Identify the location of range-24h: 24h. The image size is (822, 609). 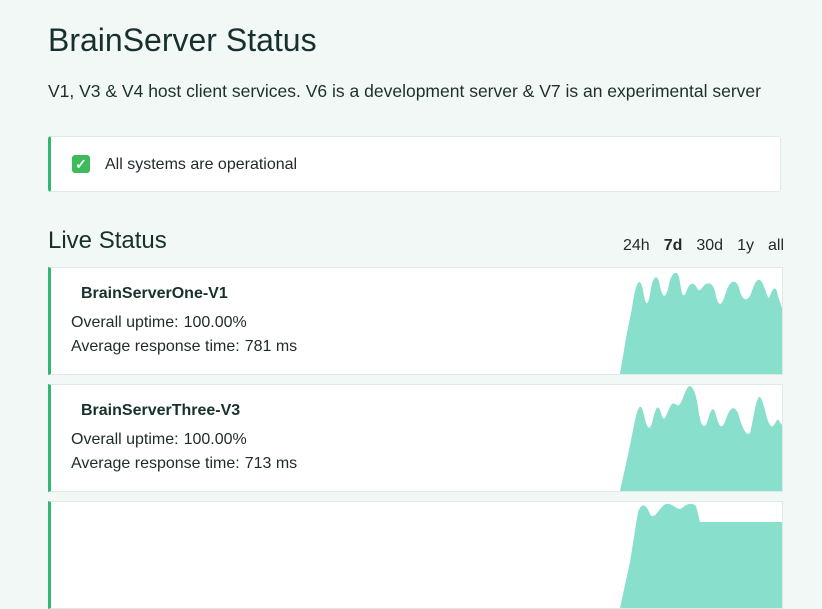
(636, 246).